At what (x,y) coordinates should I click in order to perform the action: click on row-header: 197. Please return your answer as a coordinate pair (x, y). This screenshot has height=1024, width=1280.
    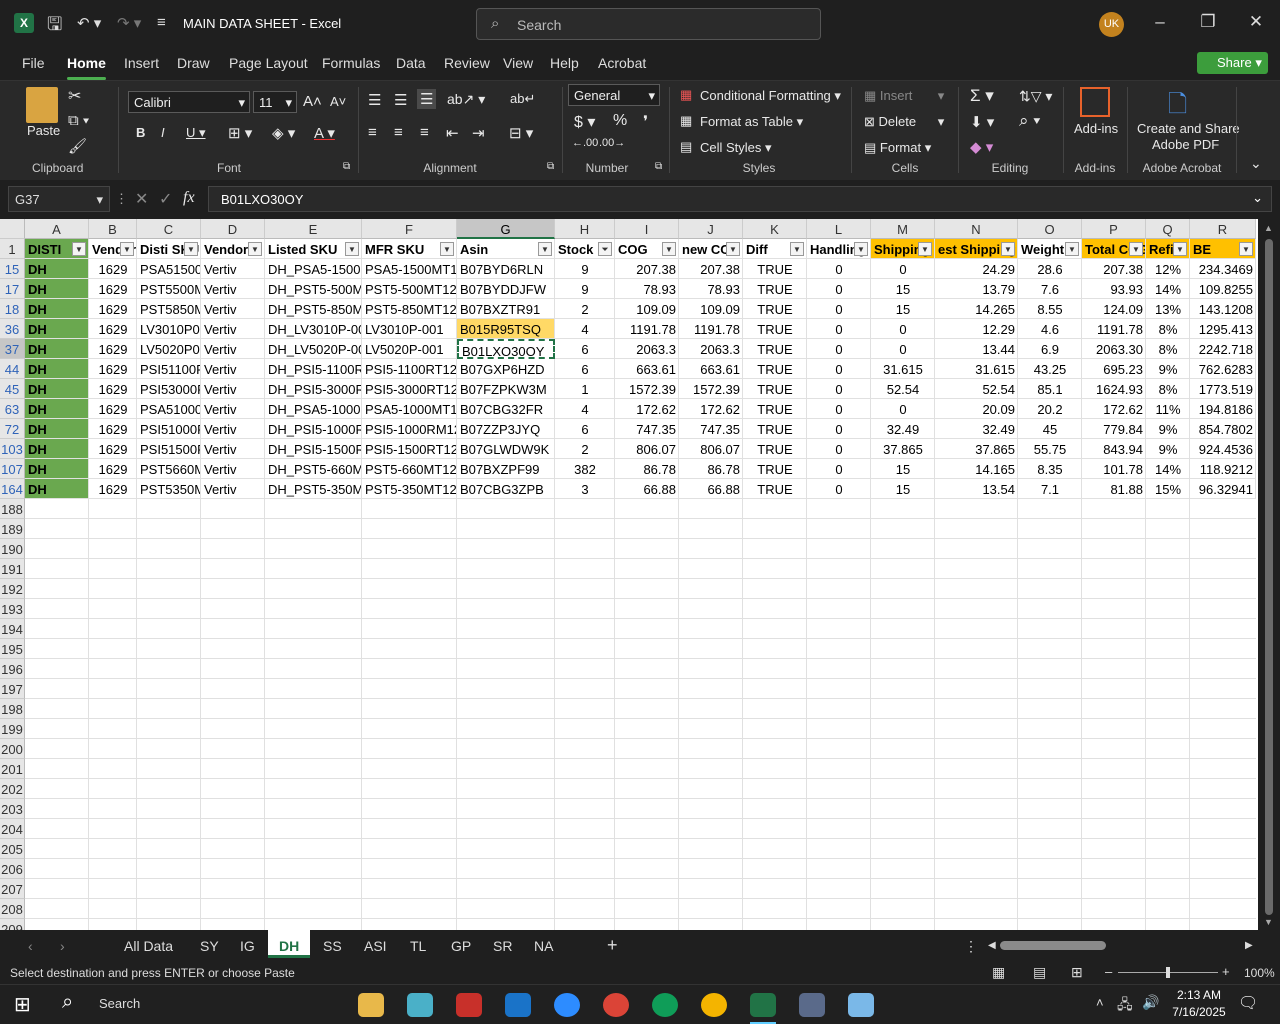
    Looking at the image, I should click on (12, 689).